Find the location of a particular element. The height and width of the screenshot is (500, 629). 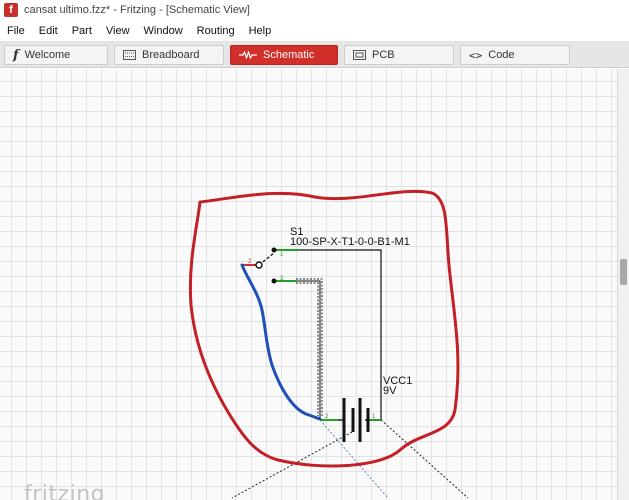

menu-help: Help is located at coordinates (260, 31).